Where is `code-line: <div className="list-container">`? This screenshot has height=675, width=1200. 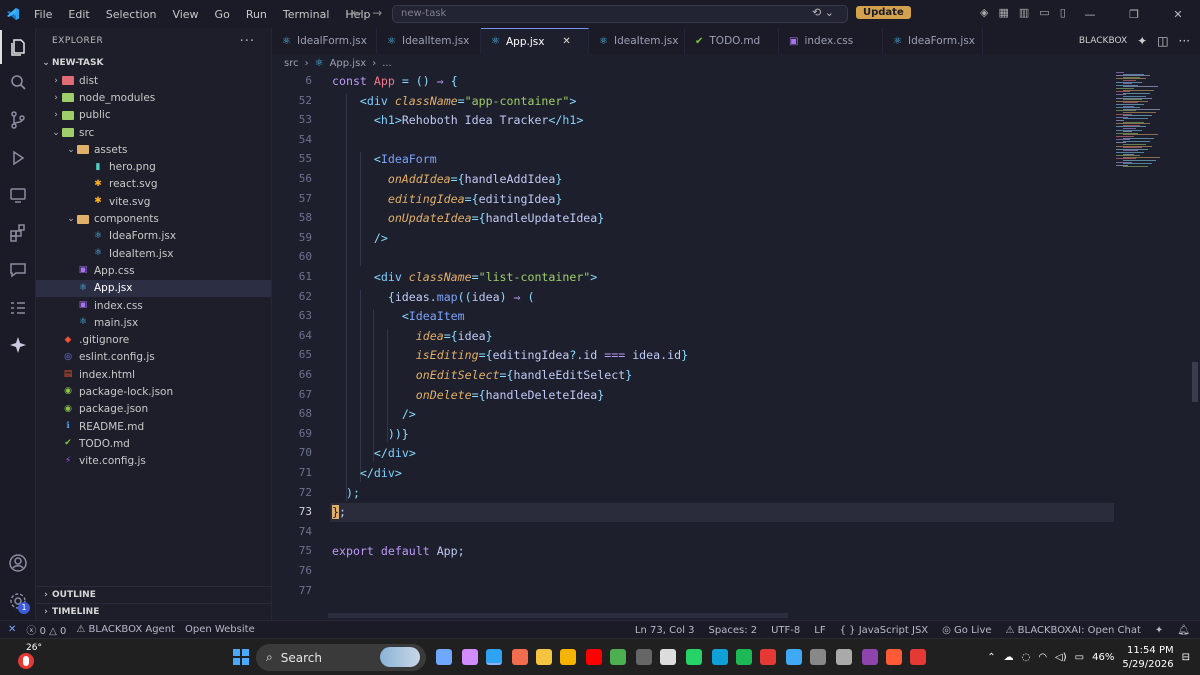
code-line: <div className="list-container"> is located at coordinates (464, 277).